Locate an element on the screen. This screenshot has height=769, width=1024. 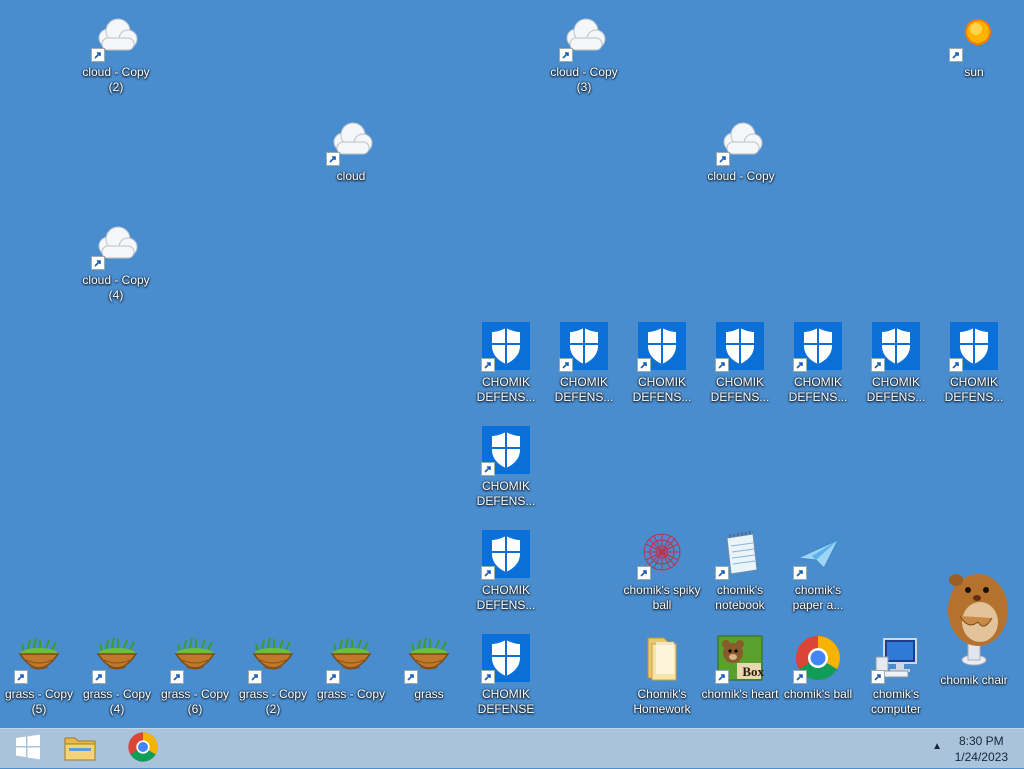
desktop-icon-grass-copy-2: grass - Copy (2) is located at coordinates (273, 678).